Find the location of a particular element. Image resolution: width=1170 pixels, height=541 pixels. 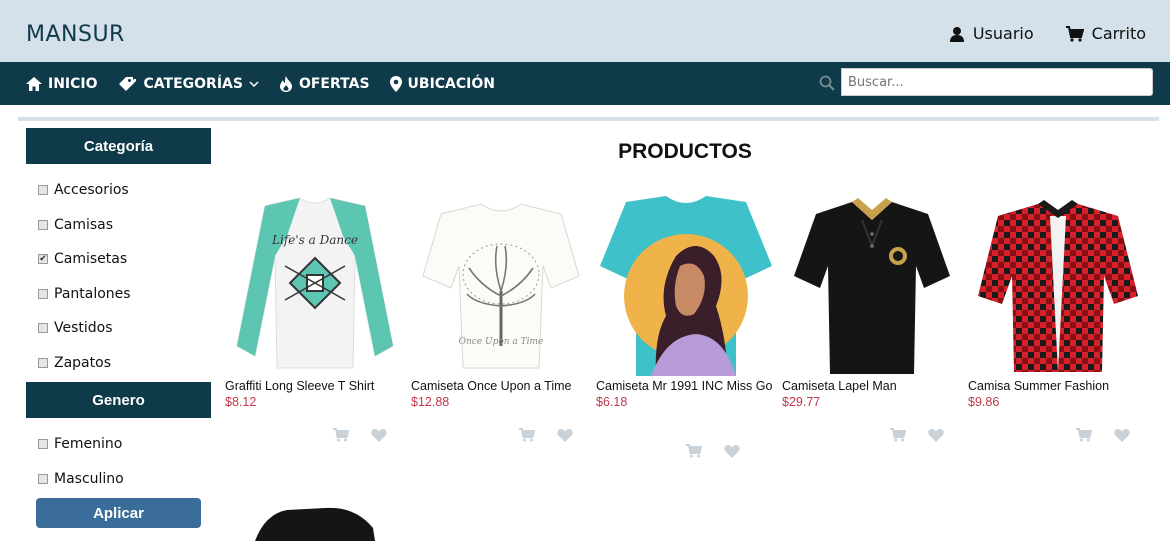

home-icon is located at coordinates (34, 83).